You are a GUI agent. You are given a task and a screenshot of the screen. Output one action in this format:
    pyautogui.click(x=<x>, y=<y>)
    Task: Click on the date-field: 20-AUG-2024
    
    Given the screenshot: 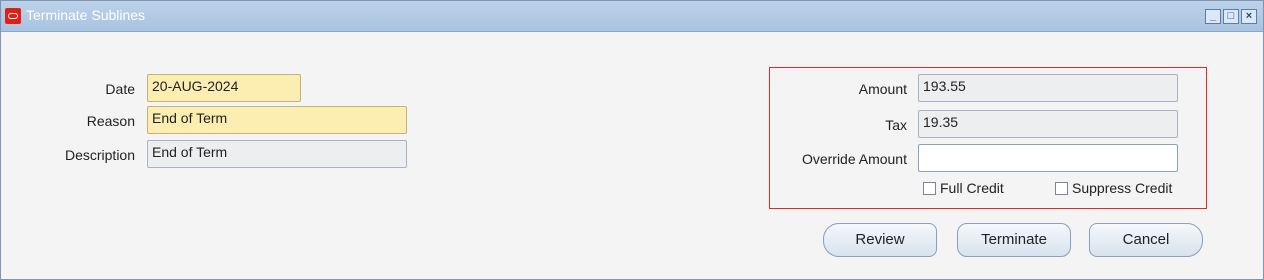 What is the action you would take?
    pyautogui.click(x=224, y=88)
    